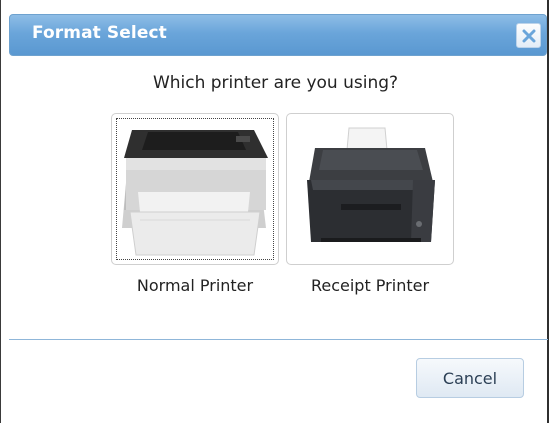 This screenshot has height=423, width=550. I want to click on receipt-printer-option, so click(370, 189).